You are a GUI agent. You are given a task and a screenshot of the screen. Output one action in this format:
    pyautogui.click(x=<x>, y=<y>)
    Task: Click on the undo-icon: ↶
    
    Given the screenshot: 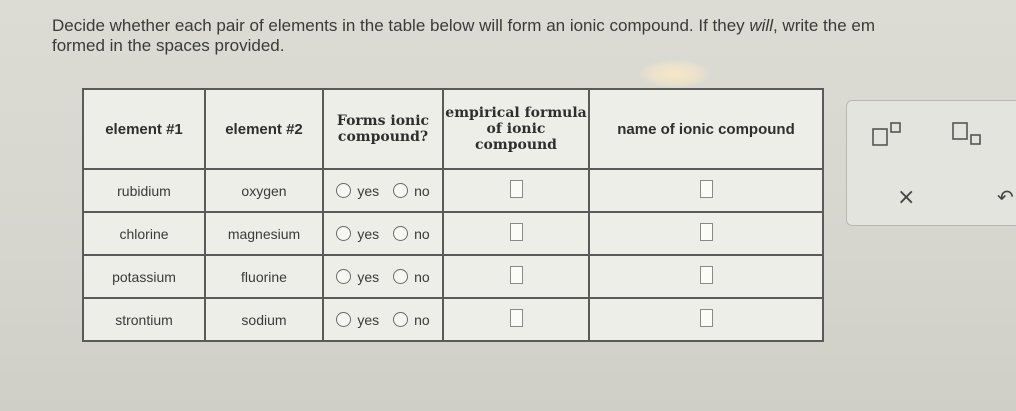 What is the action you would take?
    pyautogui.click(x=1005, y=197)
    